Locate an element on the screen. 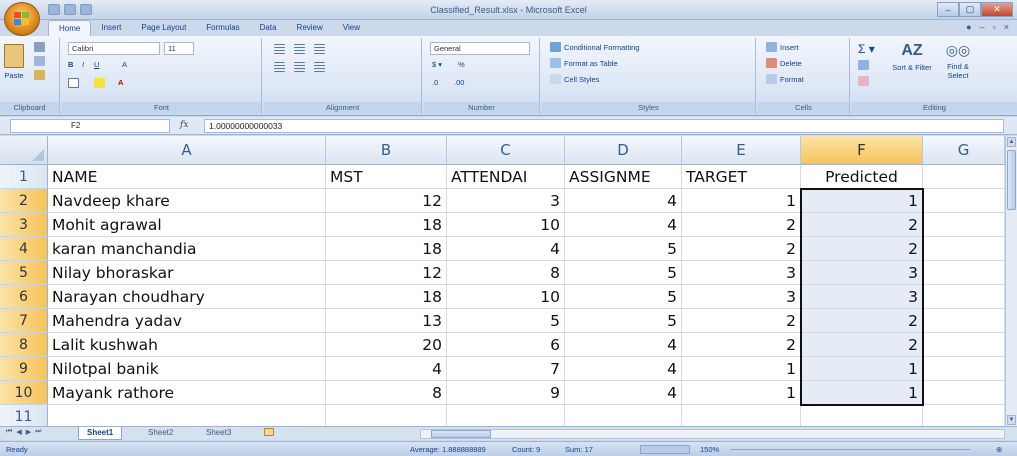 Image resolution: width=1017 pixels, height=456 pixels. borders-button is located at coordinates (73, 83).